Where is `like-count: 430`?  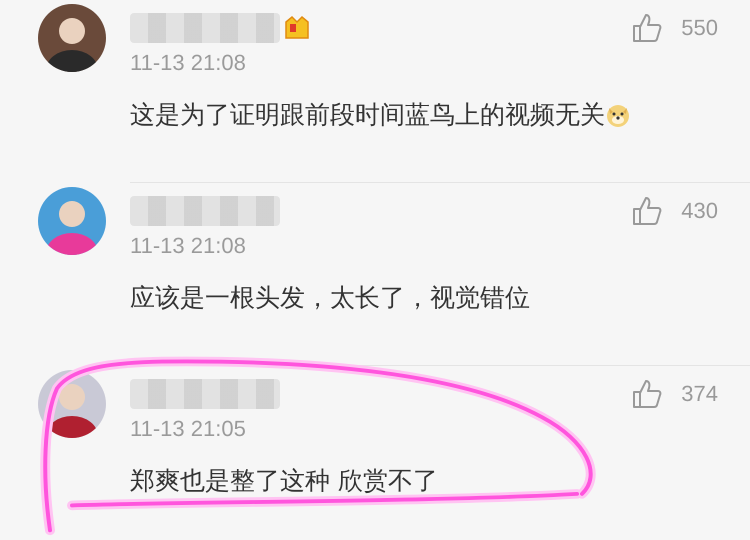
like-count: 430 is located at coordinates (699, 211).